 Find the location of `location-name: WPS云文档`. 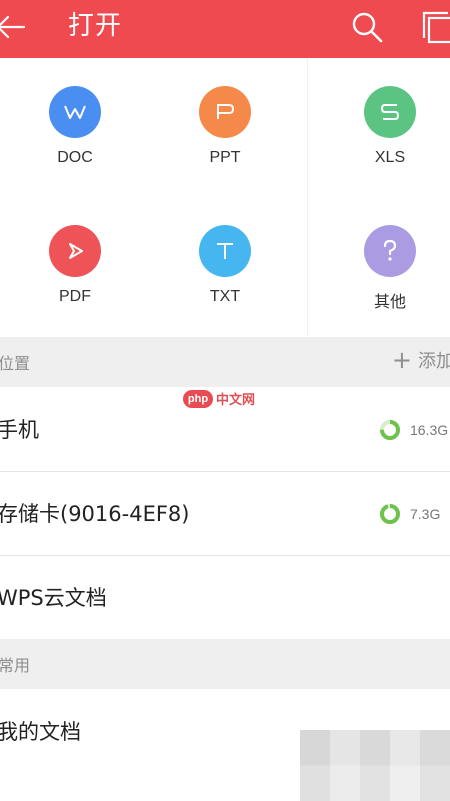

location-name: WPS云文档 is located at coordinates (53, 598).